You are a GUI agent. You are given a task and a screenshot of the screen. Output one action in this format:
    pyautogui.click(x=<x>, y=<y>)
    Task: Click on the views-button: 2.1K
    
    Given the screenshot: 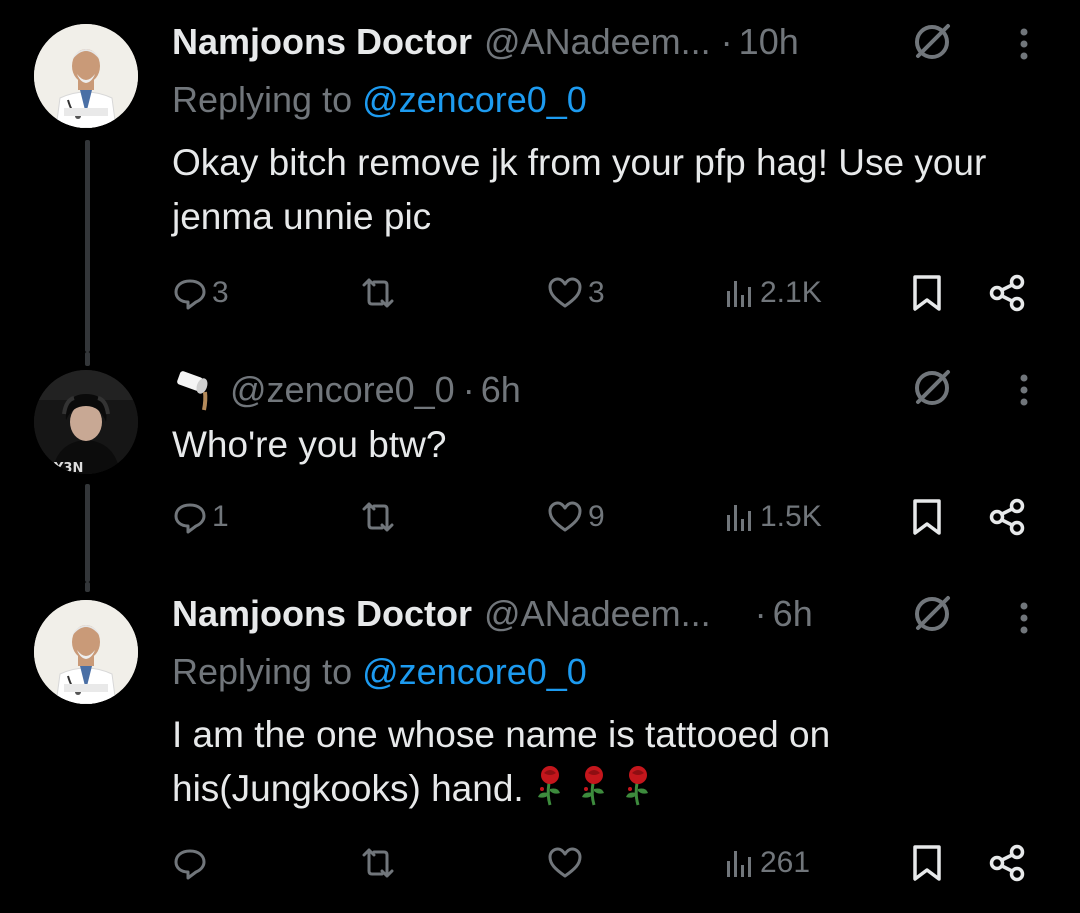 What is the action you would take?
    pyautogui.click(x=773, y=293)
    